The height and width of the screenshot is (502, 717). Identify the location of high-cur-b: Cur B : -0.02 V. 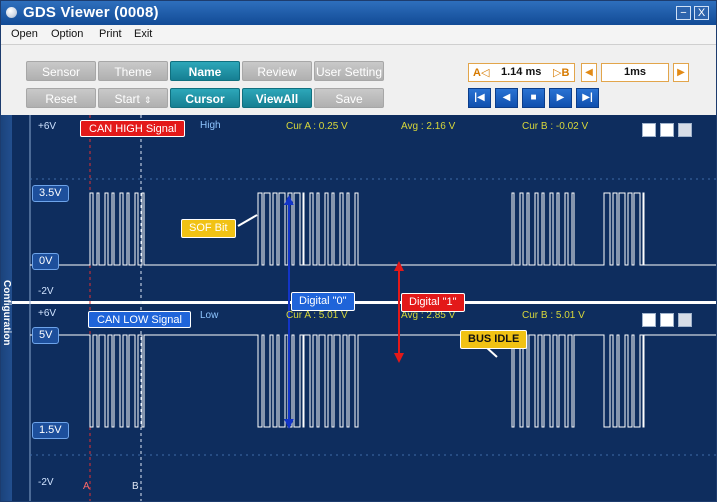
(555, 126).